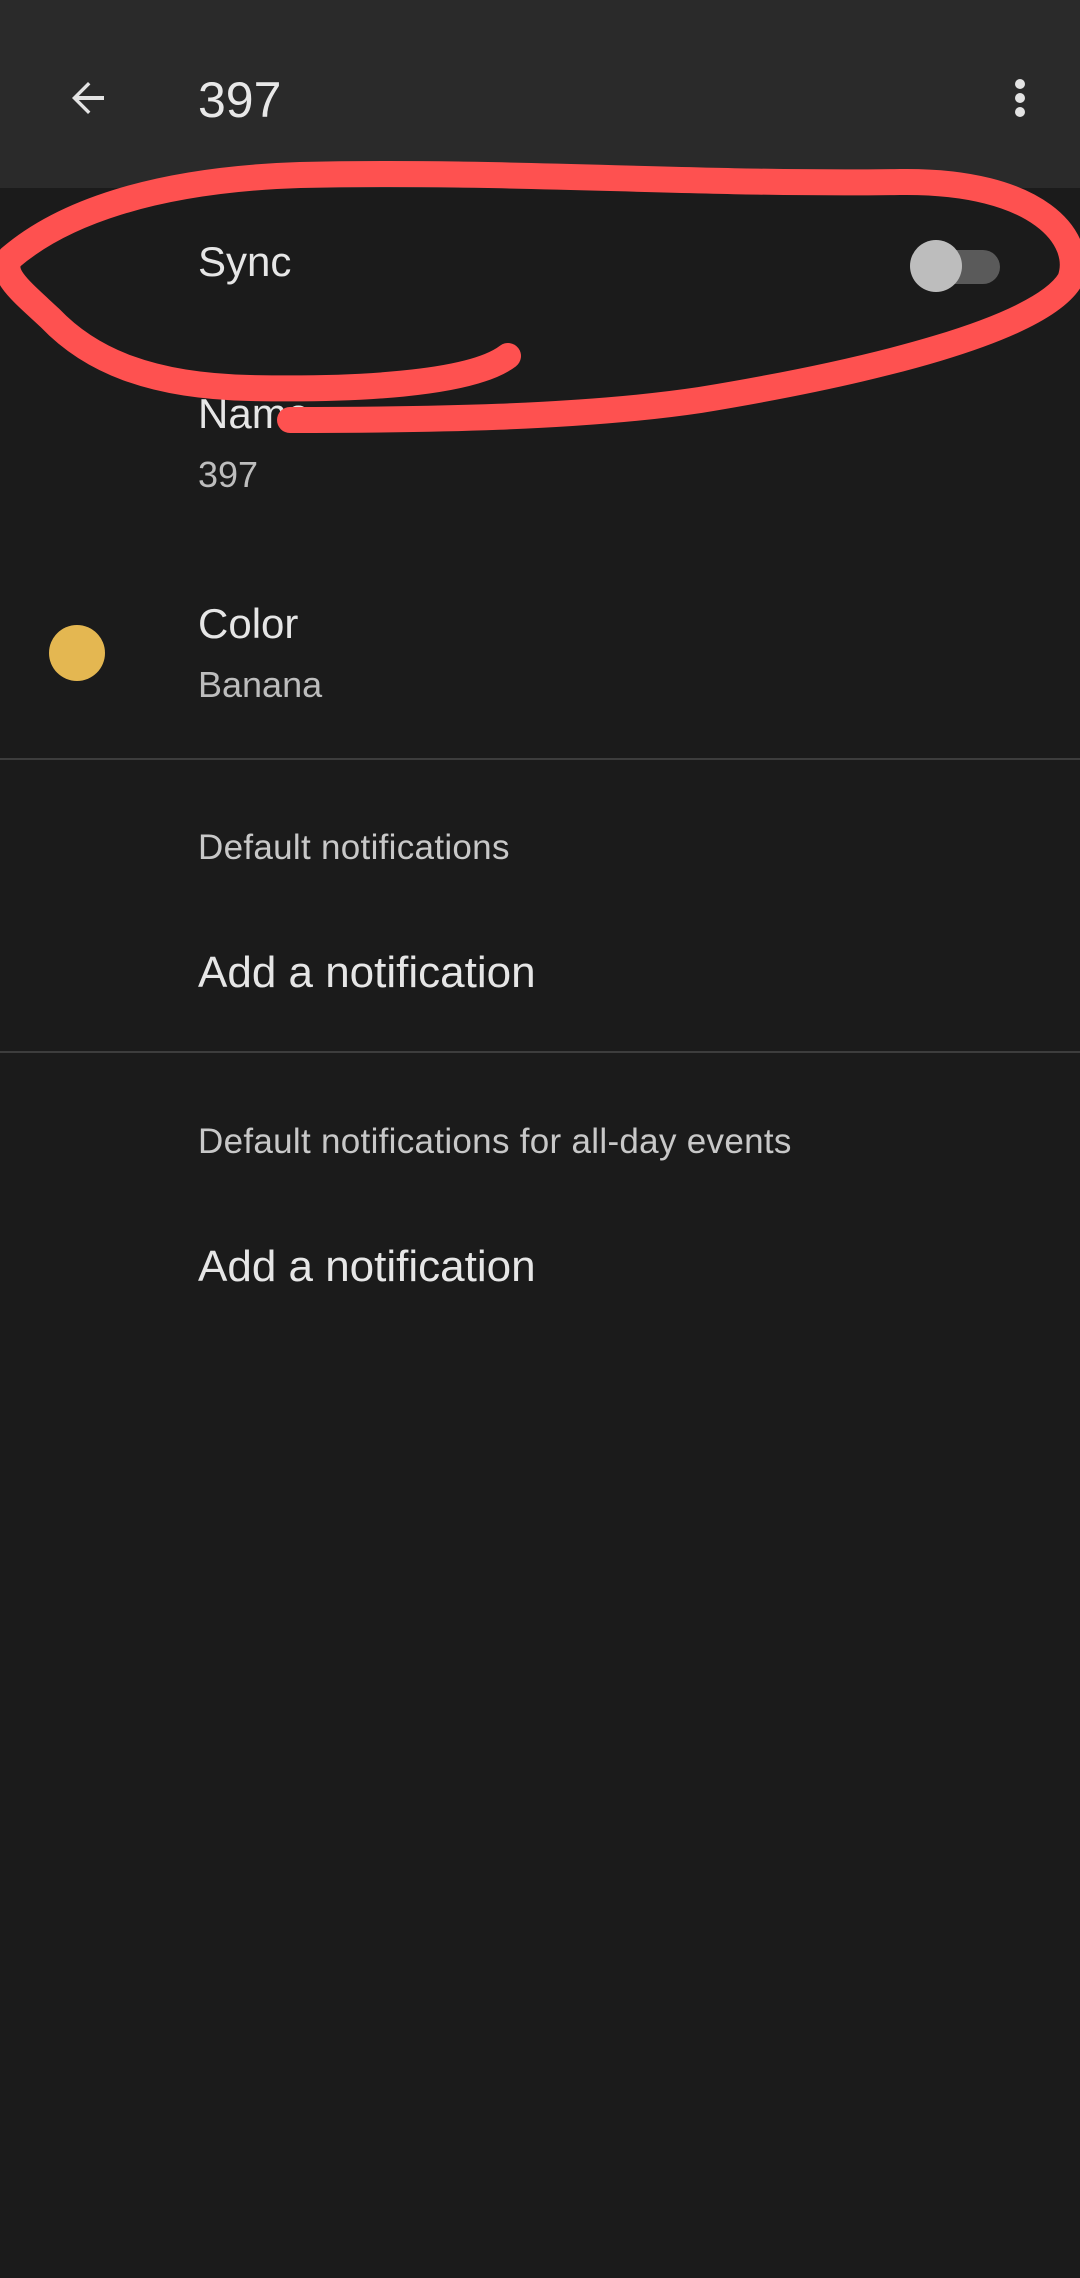  I want to click on name-label: Name, so click(254, 413).